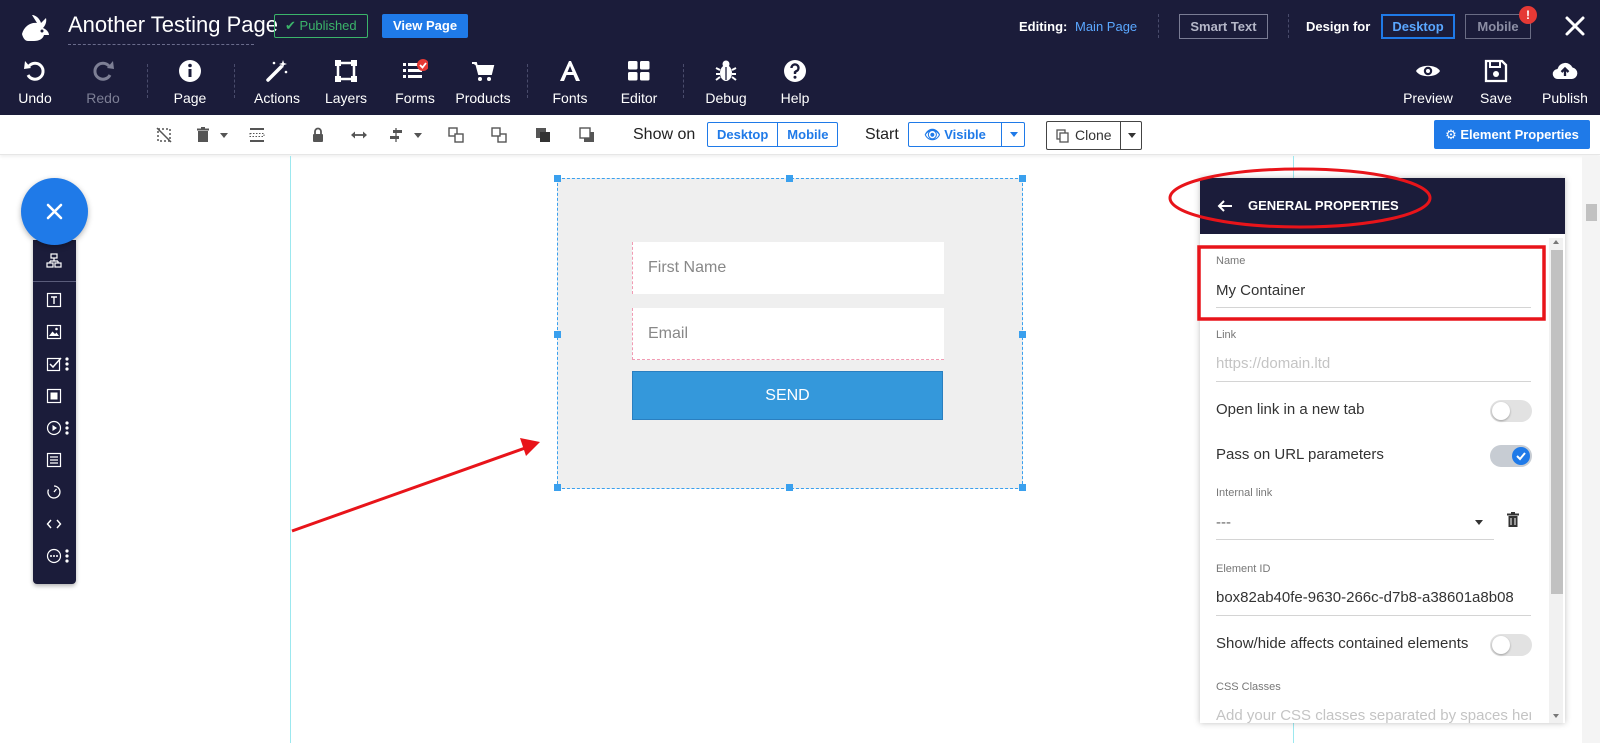 The width and height of the screenshot is (1600, 743). What do you see at coordinates (54, 332) in the screenshot?
I see `image-icon` at bounding box center [54, 332].